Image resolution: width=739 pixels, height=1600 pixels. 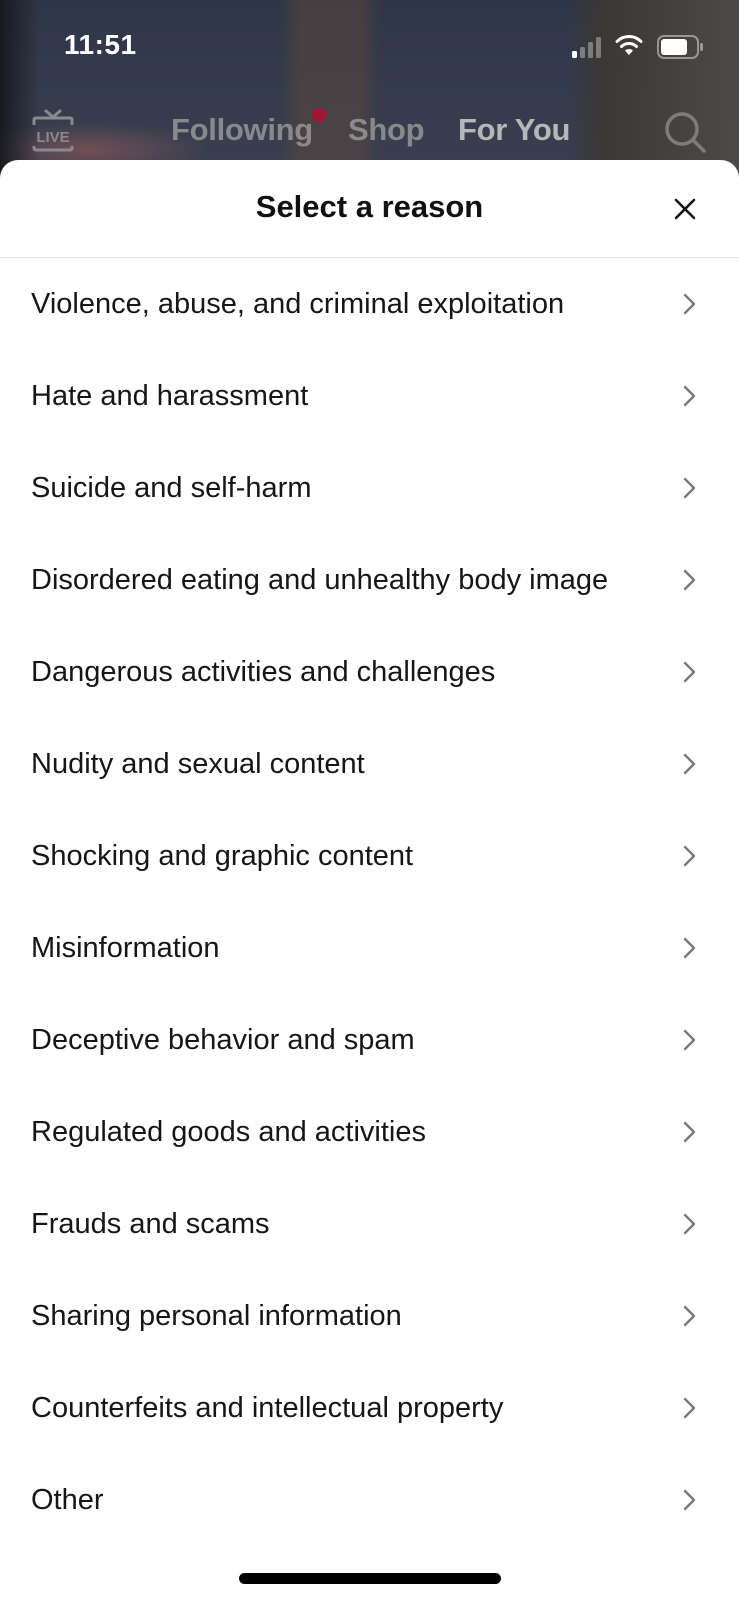 I want to click on reason-item: Misinformation, so click(x=369, y=948).